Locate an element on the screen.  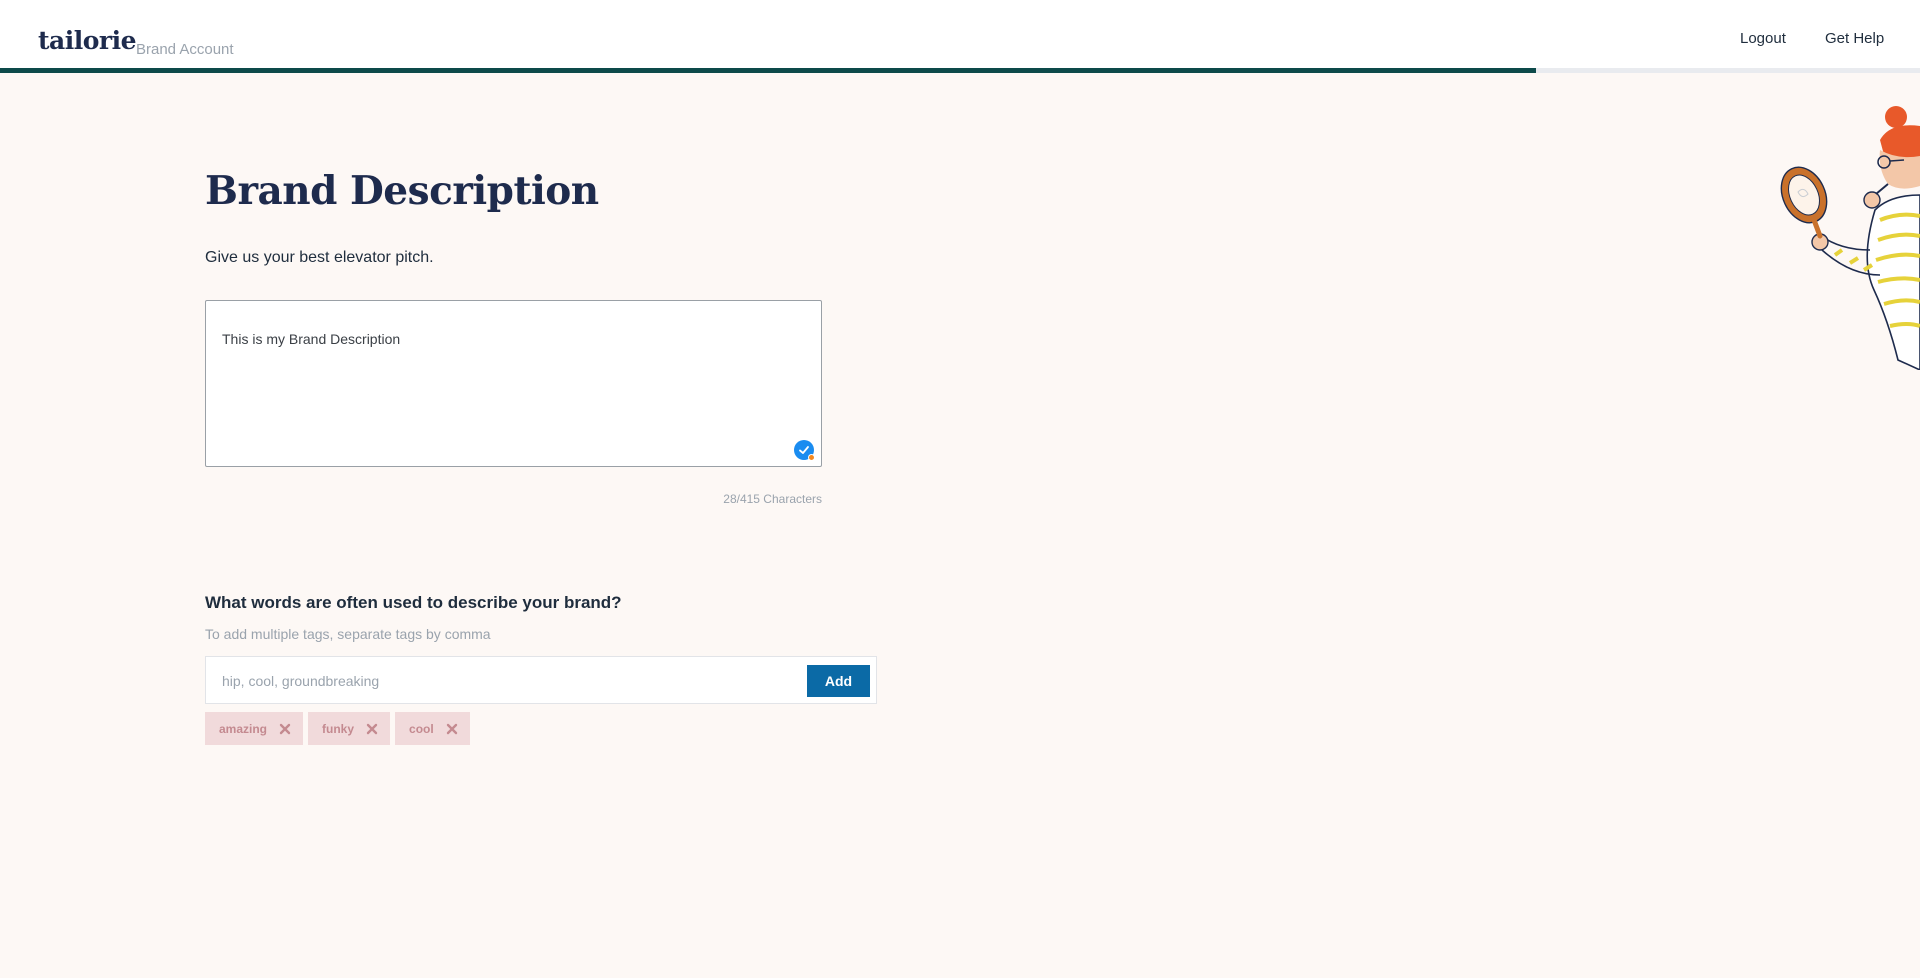
tag-input-container: Add is located at coordinates (541, 680).